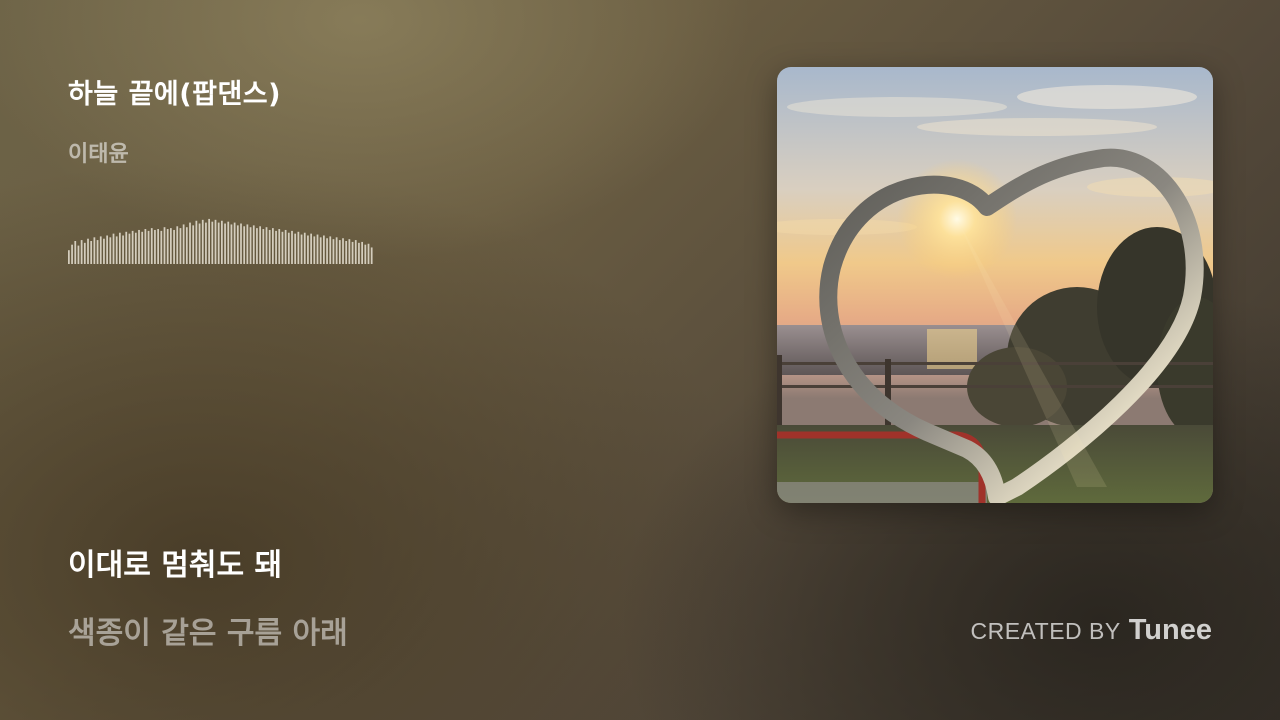 The width and height of the screenshot is (1280, 720). I want to click on song-title: 하늘 끝에(팝댄스), so click(174, 94).